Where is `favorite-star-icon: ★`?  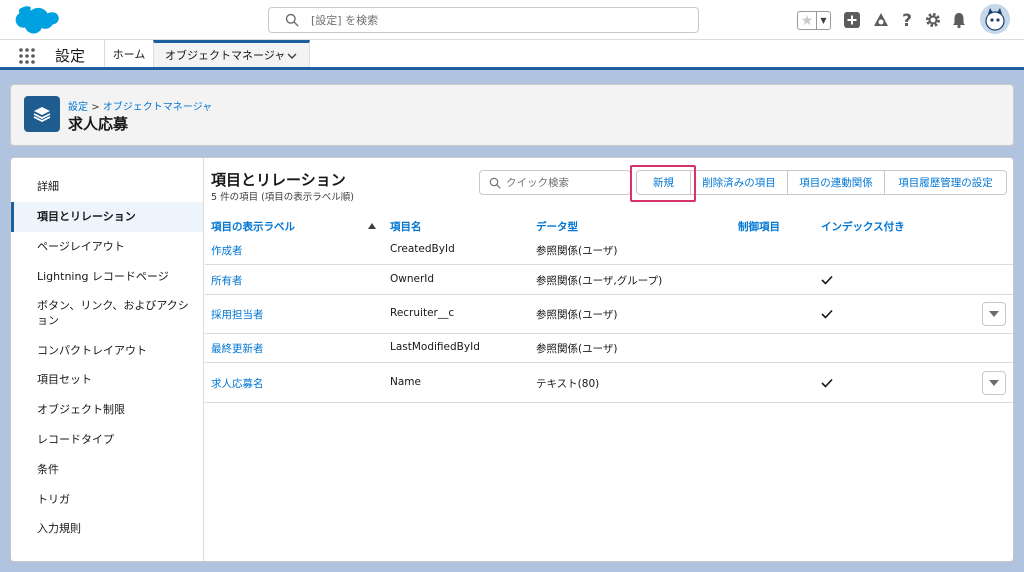 favorite-star-icon: ★ is located at coordinates (807, 20).